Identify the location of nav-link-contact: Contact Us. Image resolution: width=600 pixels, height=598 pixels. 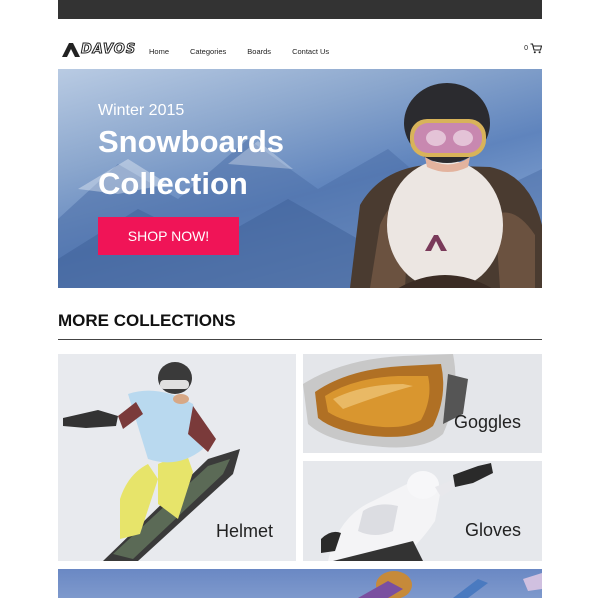
(310, 51).